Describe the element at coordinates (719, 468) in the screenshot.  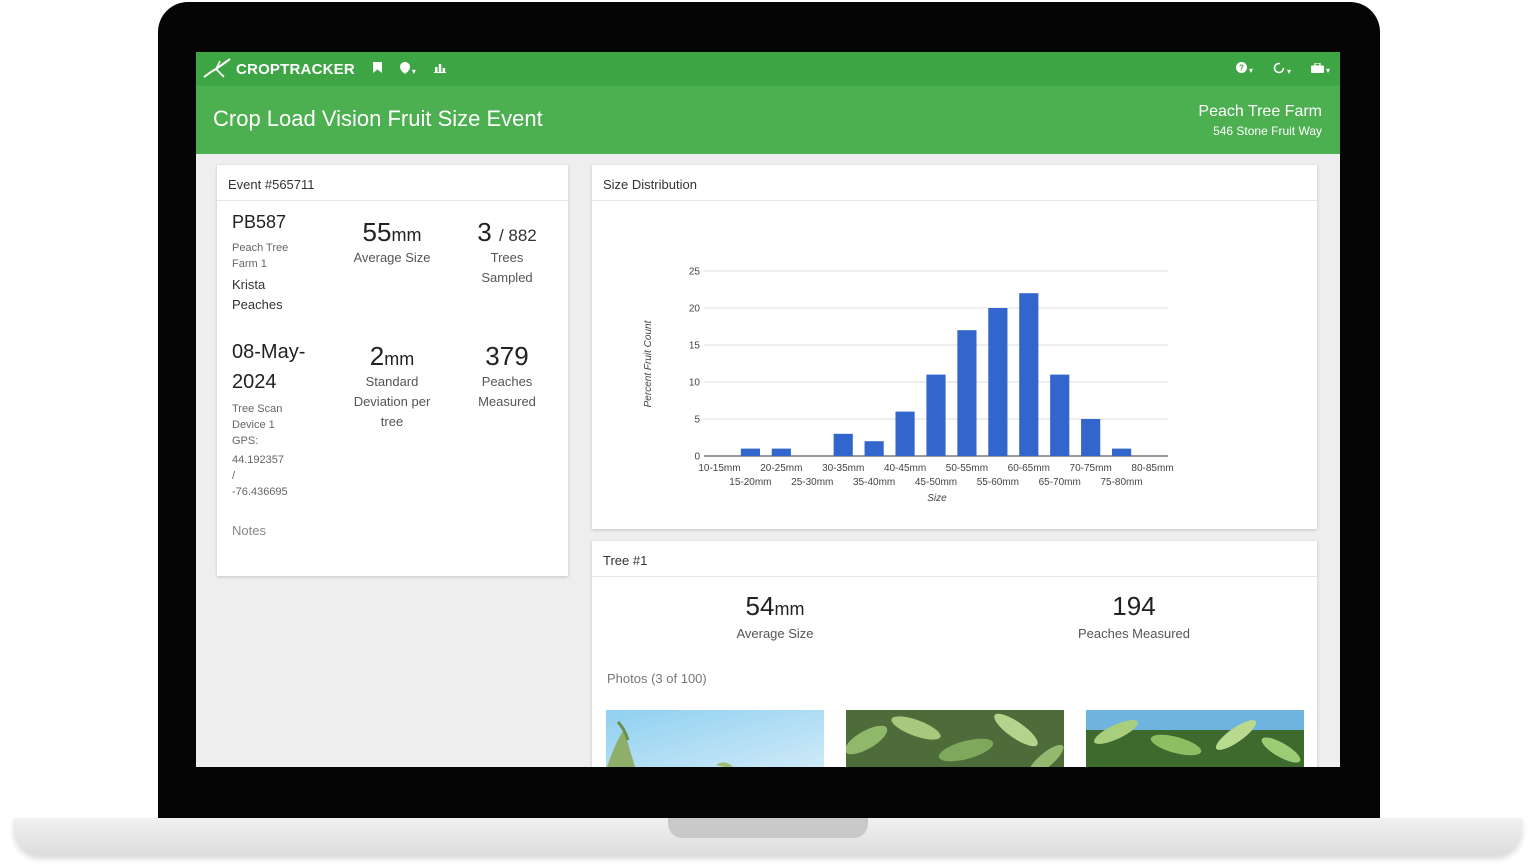
I see `chart-x-tick-label: 10-15mm` at that location.